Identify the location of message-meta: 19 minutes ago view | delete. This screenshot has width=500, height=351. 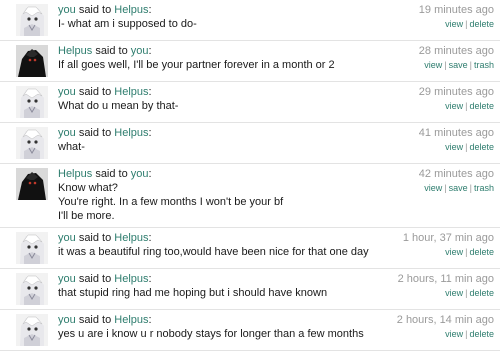
(456, 16).